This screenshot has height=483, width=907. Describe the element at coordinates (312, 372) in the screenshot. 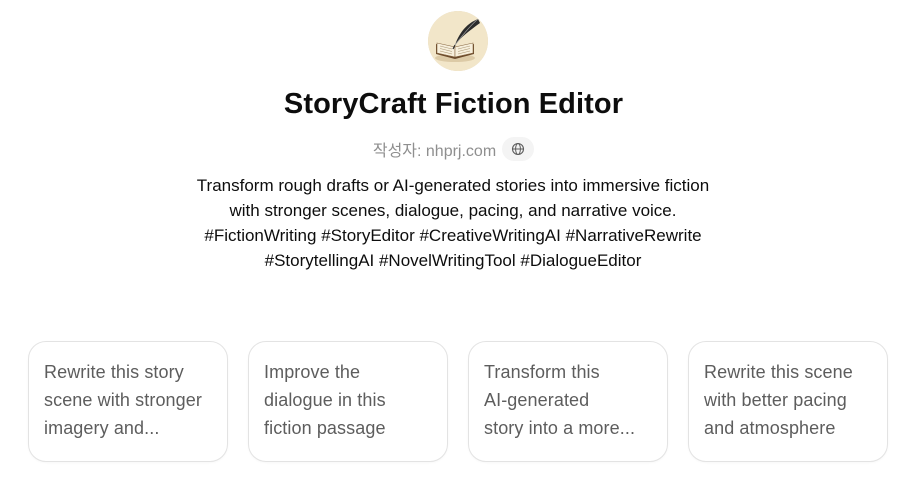

I see `starter-line: Improve the` at that location.